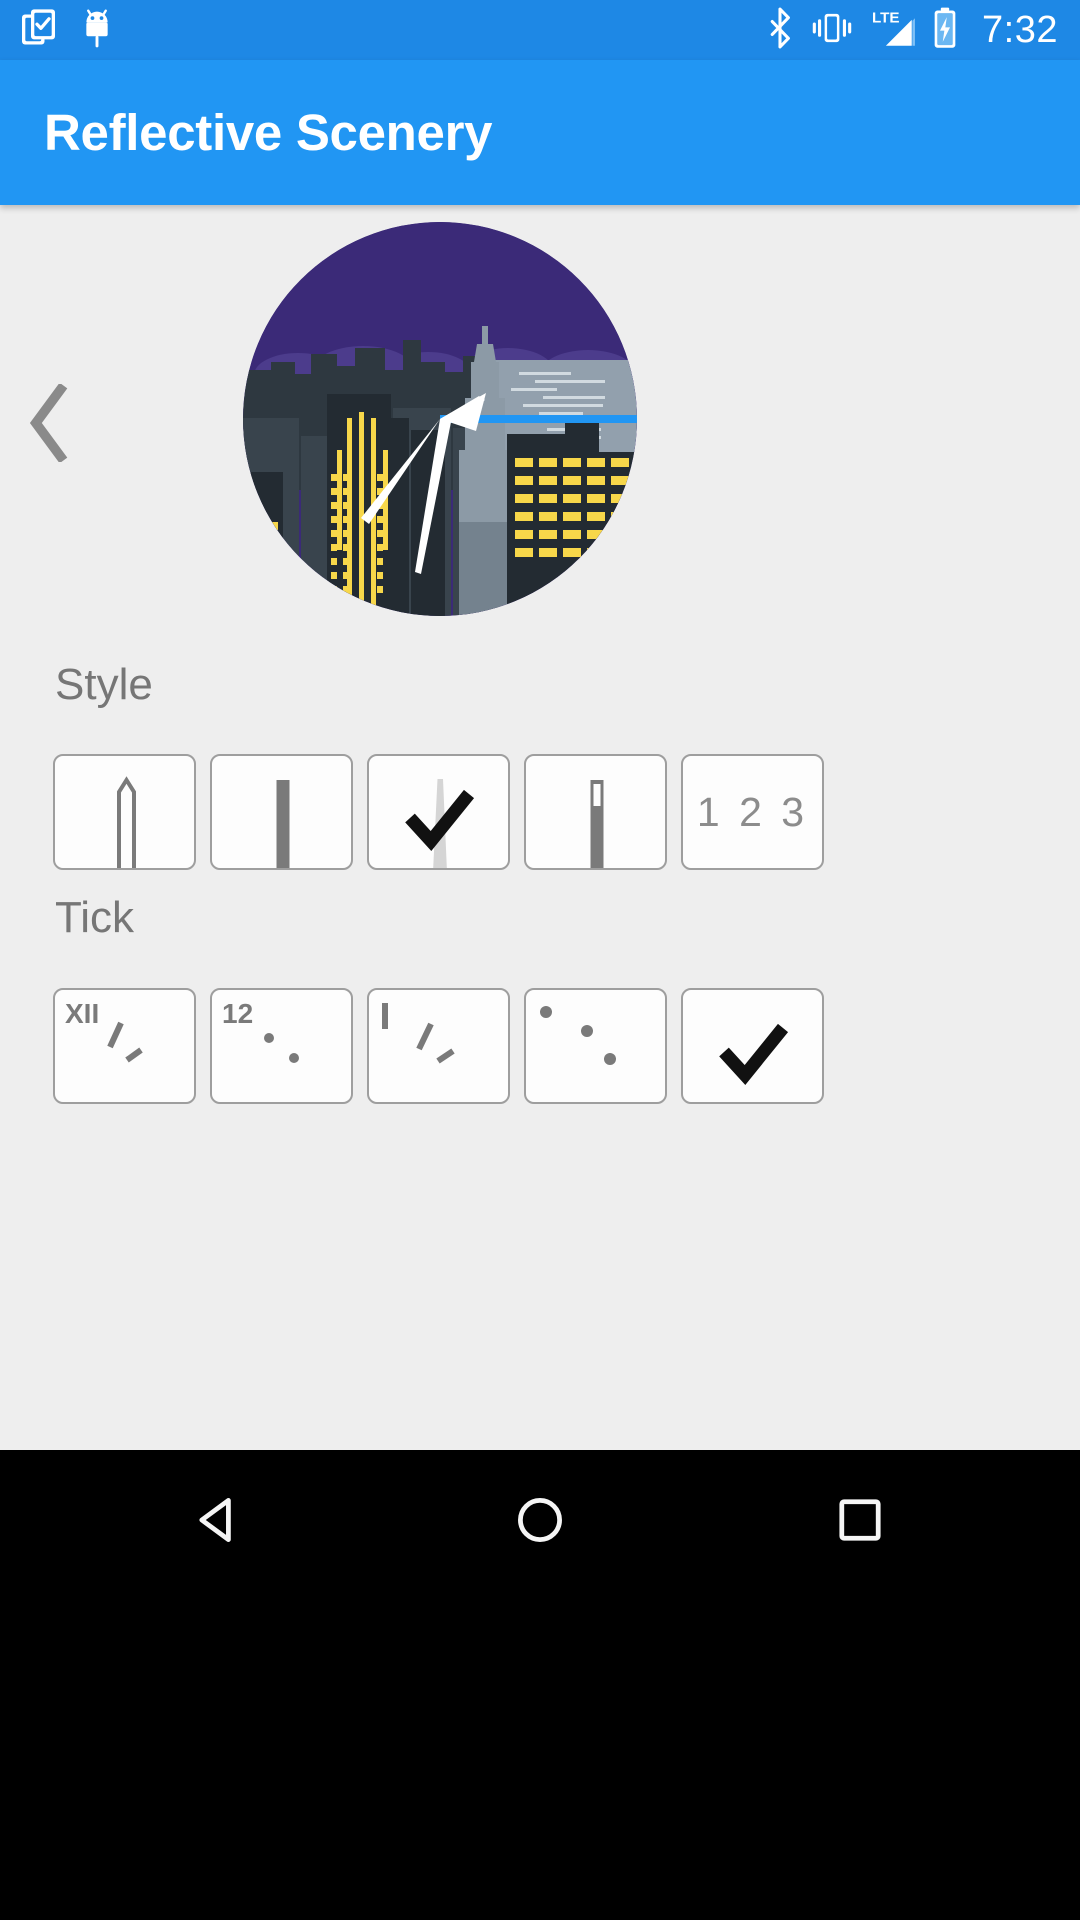 The height and width of the screenshot is (1920, 1080). What do you see at coordinates (578, 1035) in the screenshot?
I see `dot-ticks-icon` at bounding box center [578, 1035].